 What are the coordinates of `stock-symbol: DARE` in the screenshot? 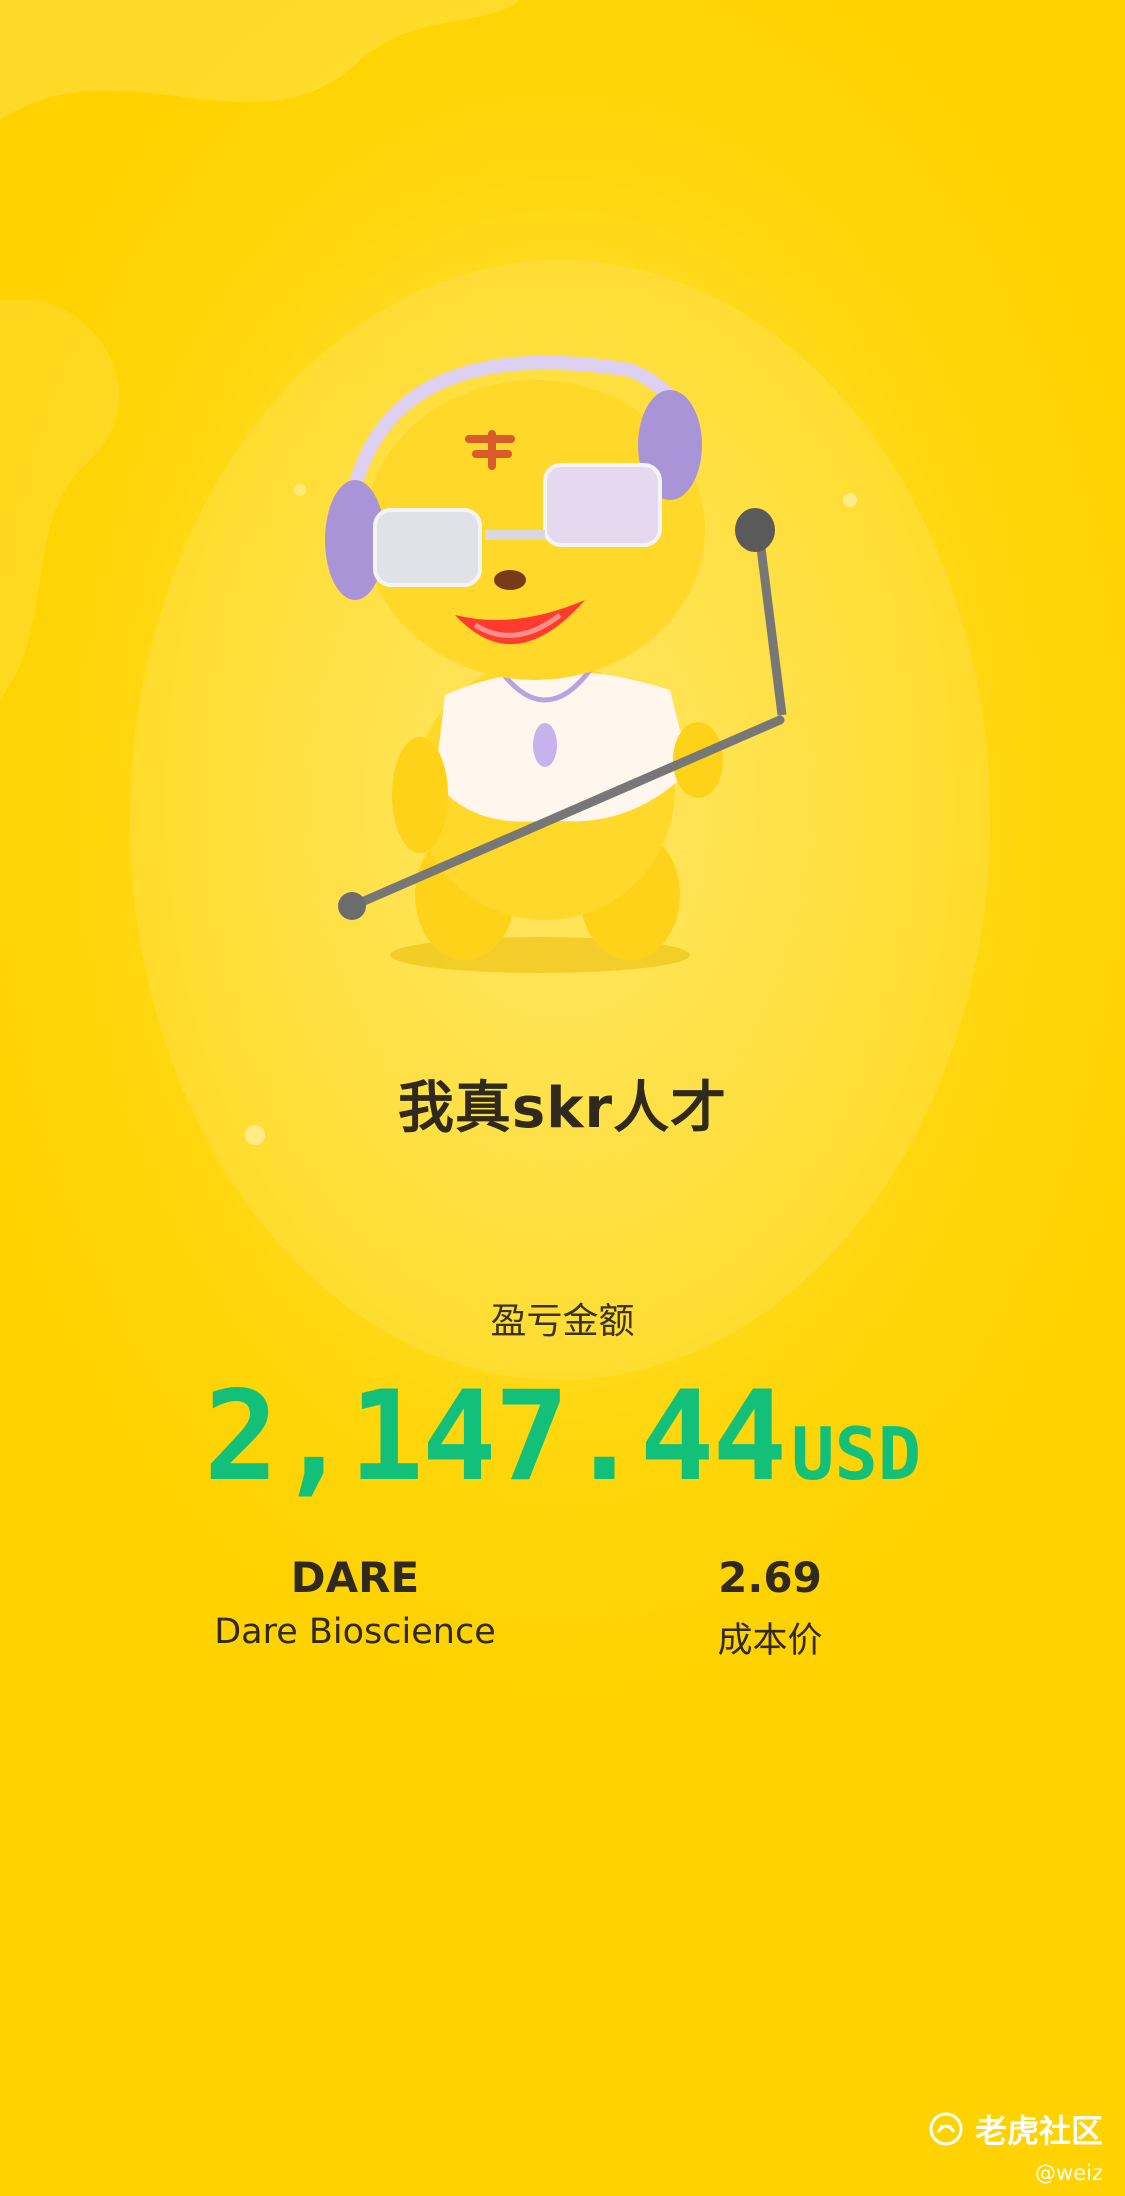 It's located at (355, 1577).